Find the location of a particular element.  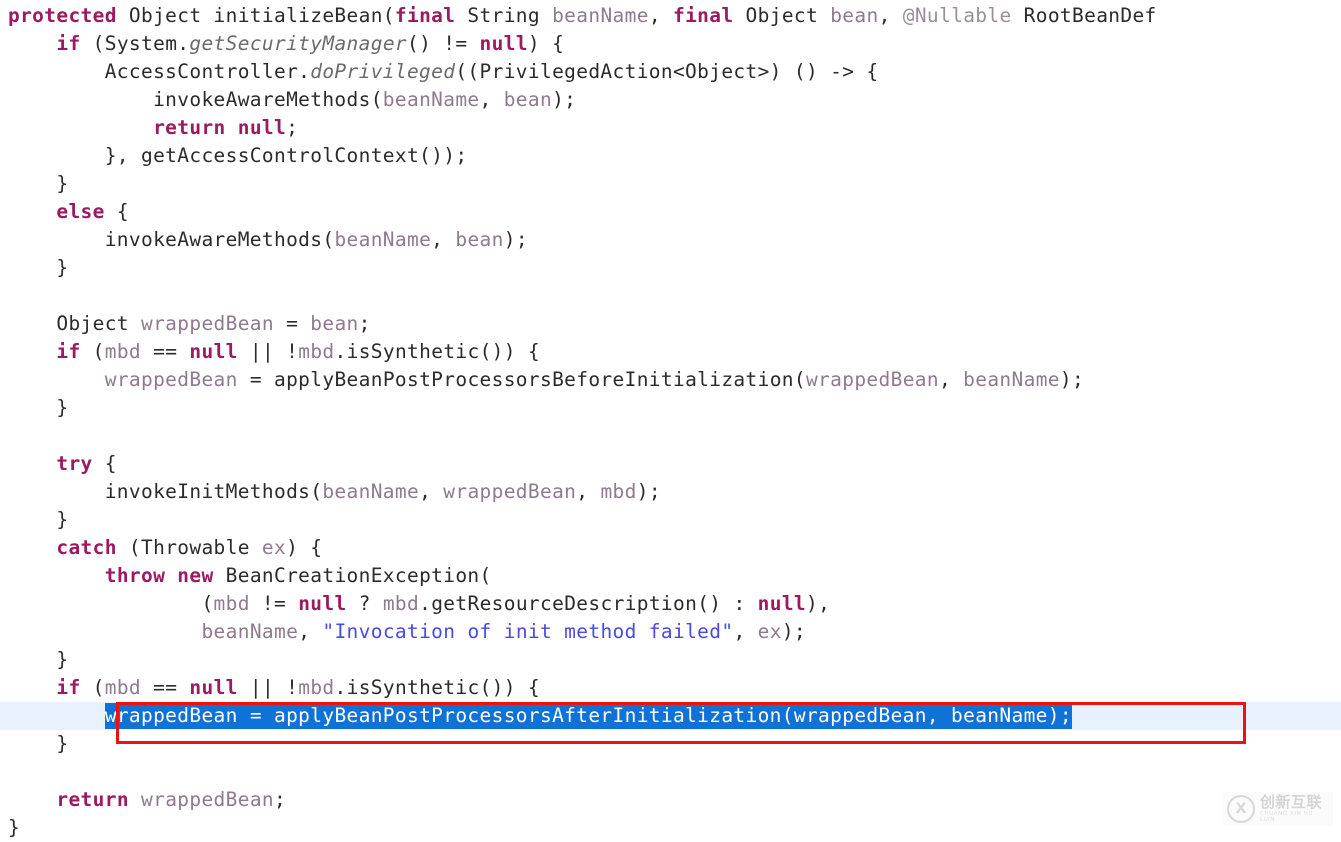

code-token-plain: ? is located at coordinates (364, 603).